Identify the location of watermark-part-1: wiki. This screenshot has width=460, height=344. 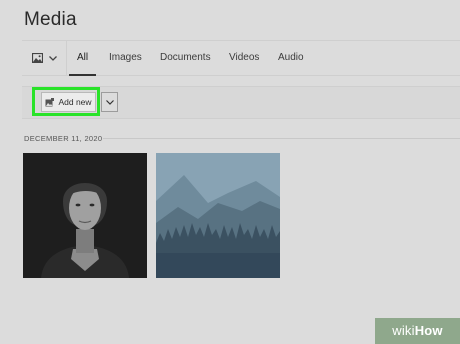
(403, 330).